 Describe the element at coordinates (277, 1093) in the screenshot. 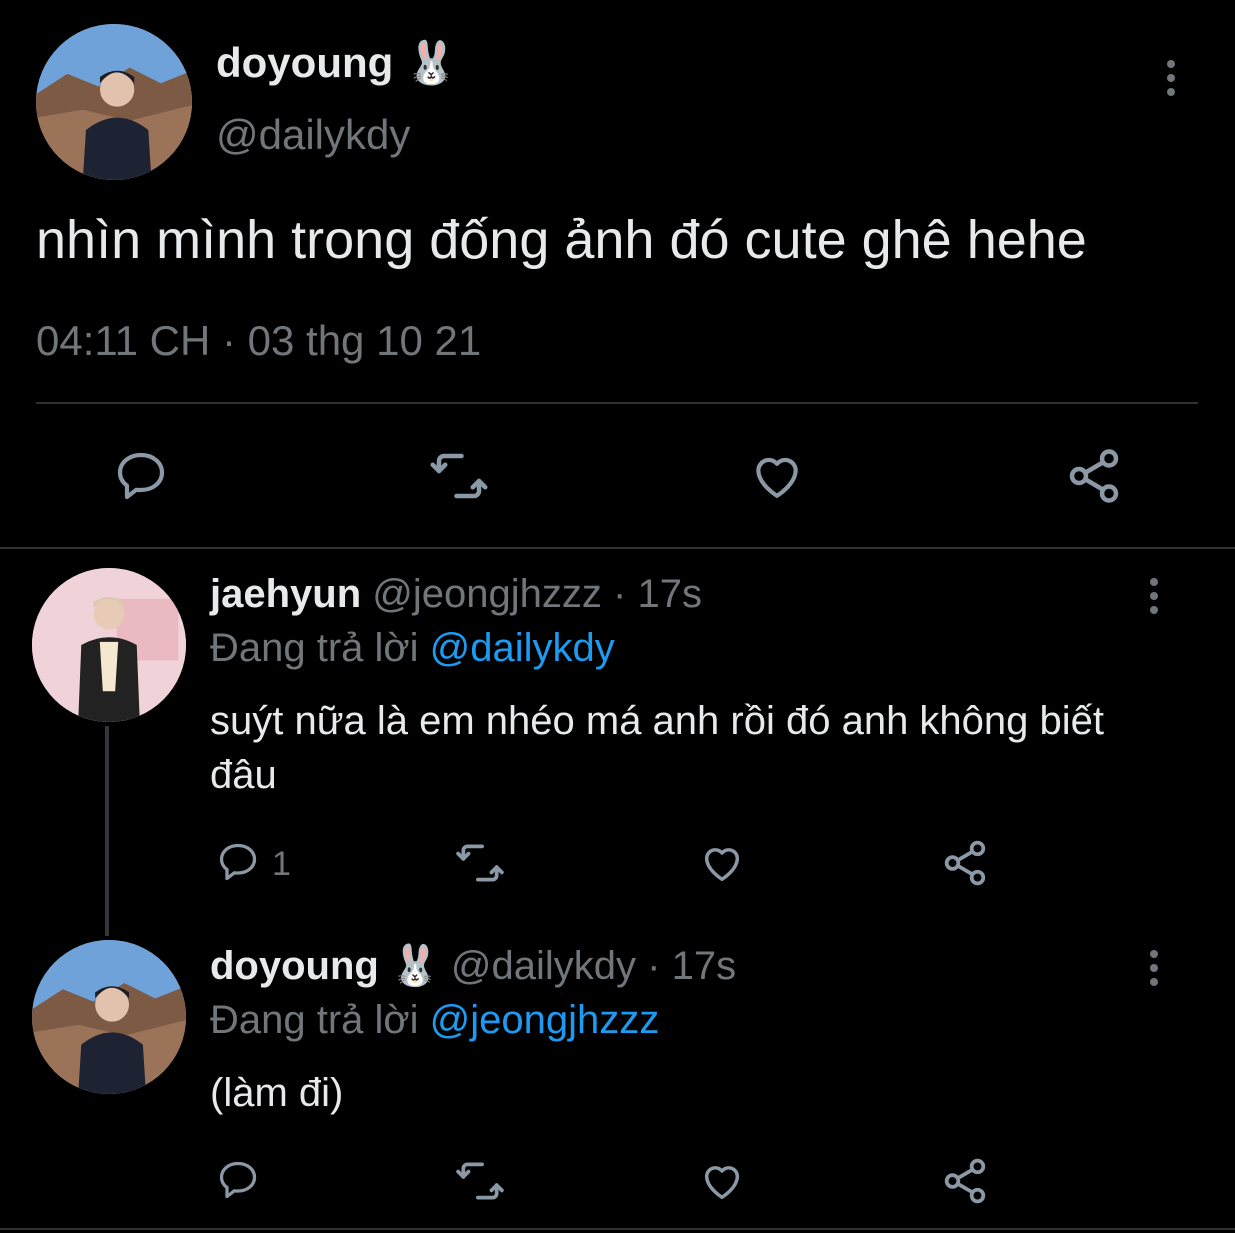

I see `reply-text: (làm đi)` at that location.